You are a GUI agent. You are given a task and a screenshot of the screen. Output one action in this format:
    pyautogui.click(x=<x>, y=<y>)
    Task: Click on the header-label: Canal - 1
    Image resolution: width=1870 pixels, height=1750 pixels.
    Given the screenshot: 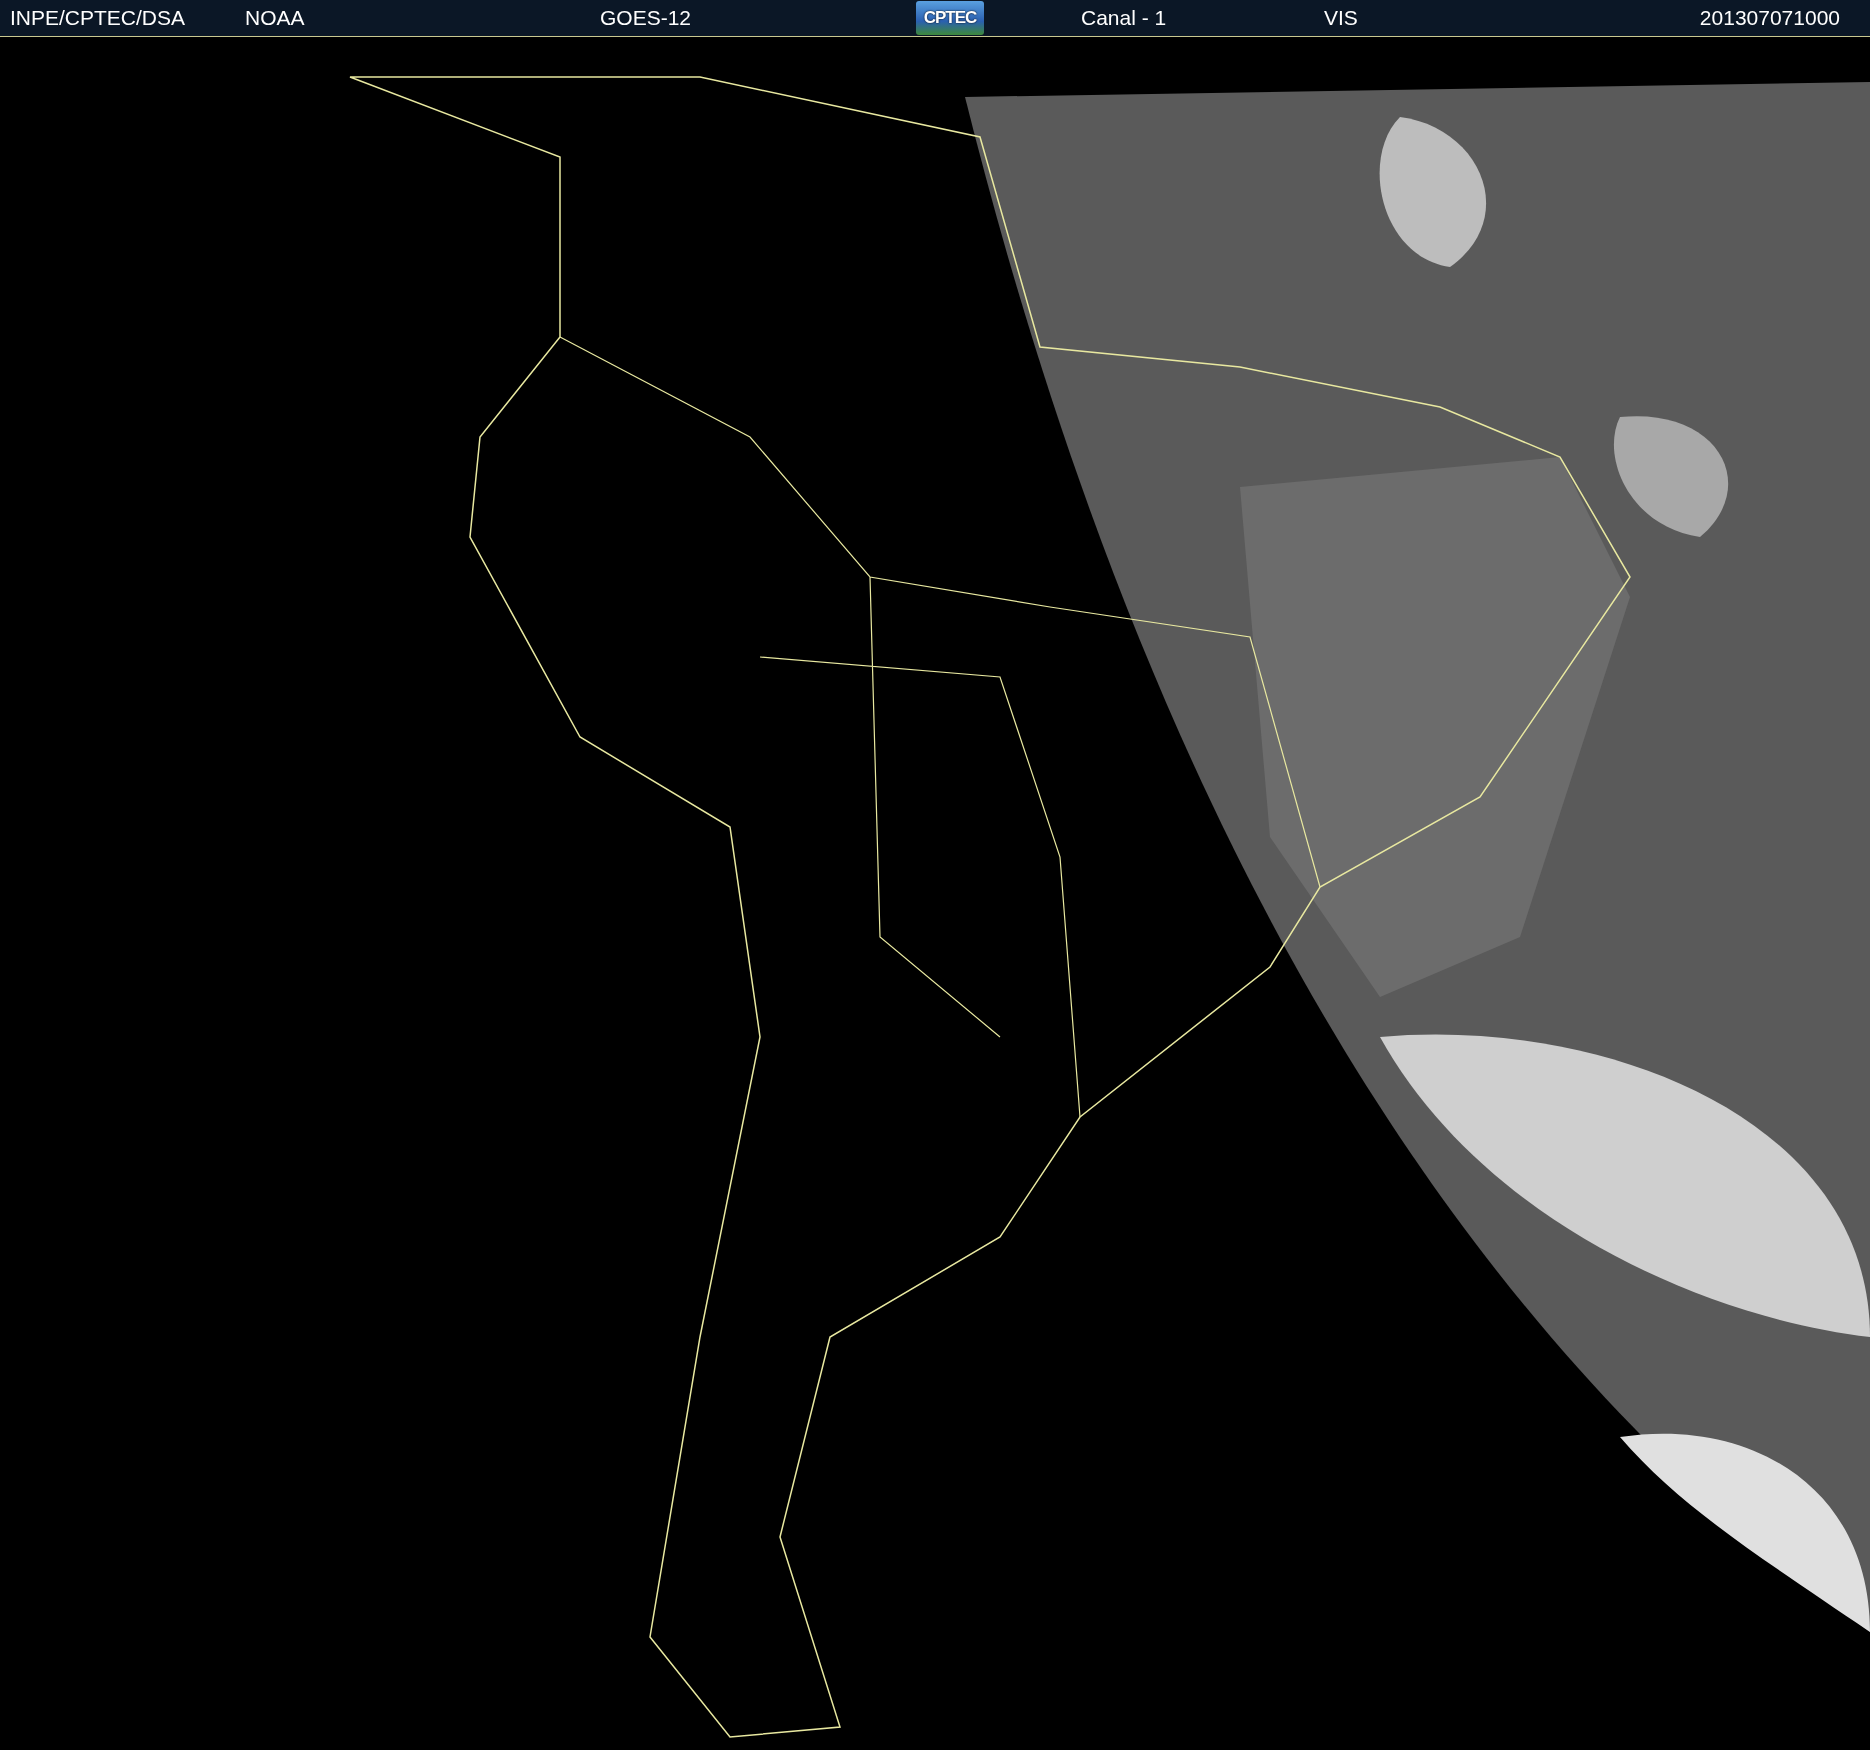 What is the action you would take?
    pyautogui.click(x=1124, y=18)
    